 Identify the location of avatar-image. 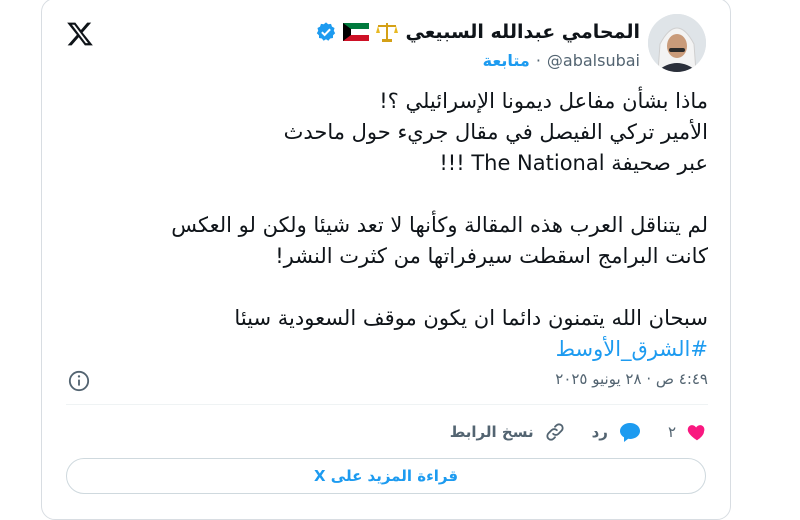
(677, 43).